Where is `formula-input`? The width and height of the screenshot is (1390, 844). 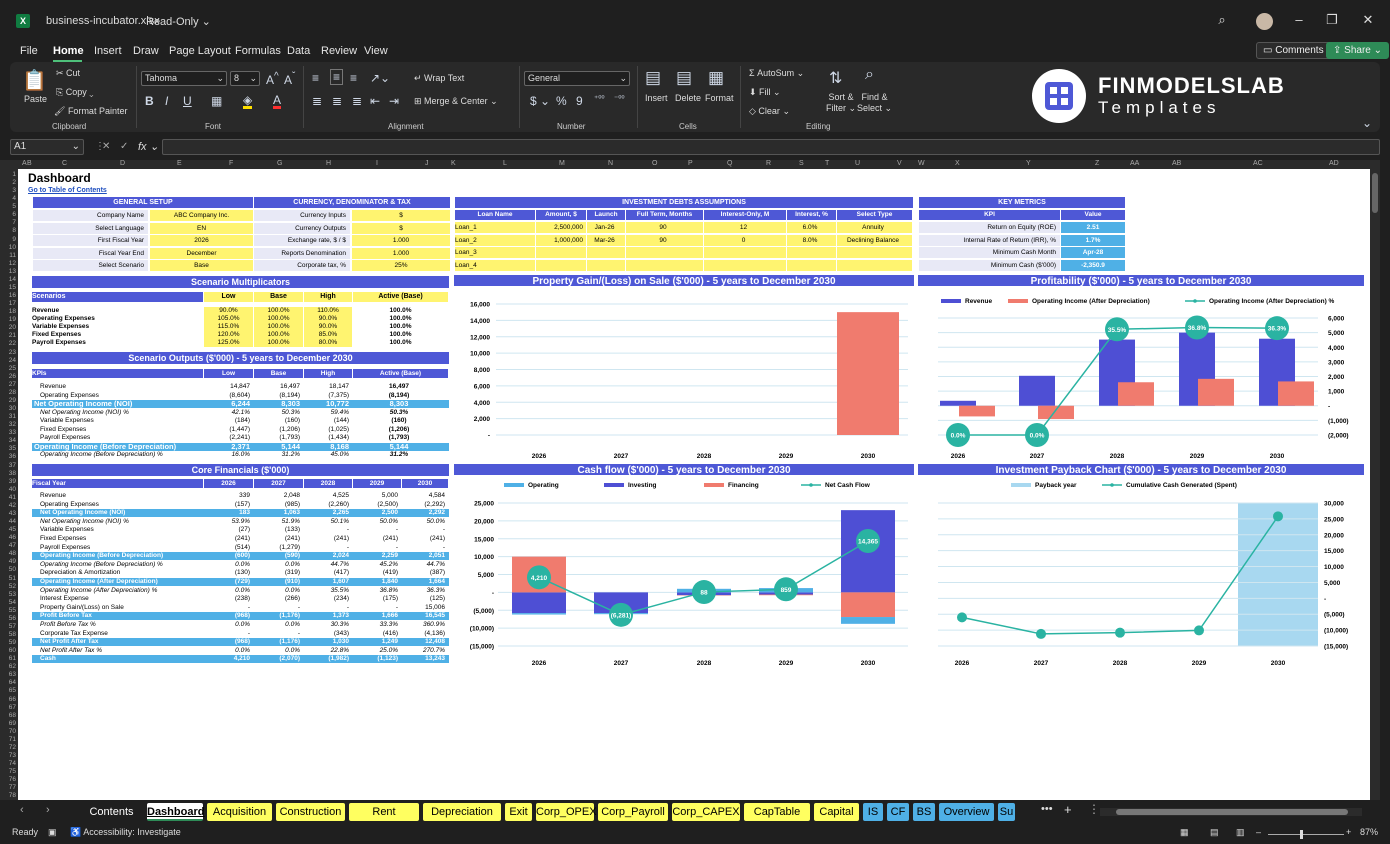
formula-input is located at coordinates (771, 147).